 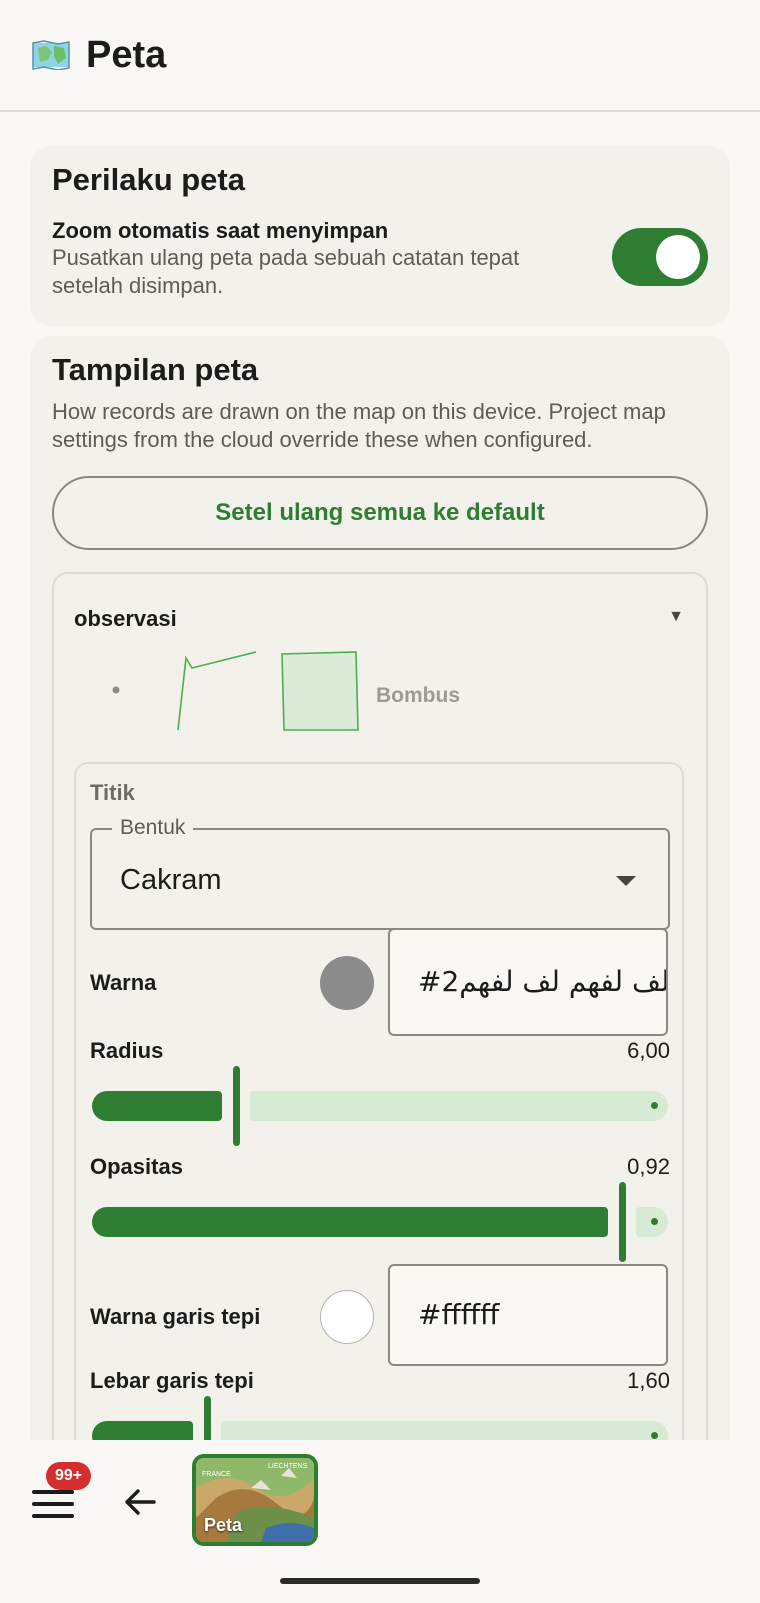 I want to click on stroke-width-value: 1,60, so click(x=648, y=1380).